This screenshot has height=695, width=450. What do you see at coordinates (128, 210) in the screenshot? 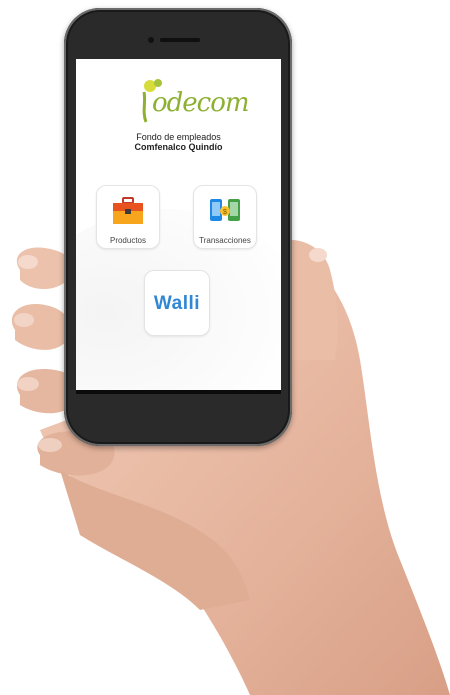
I see `toolbox-icon` at bounding box center [128, 210].